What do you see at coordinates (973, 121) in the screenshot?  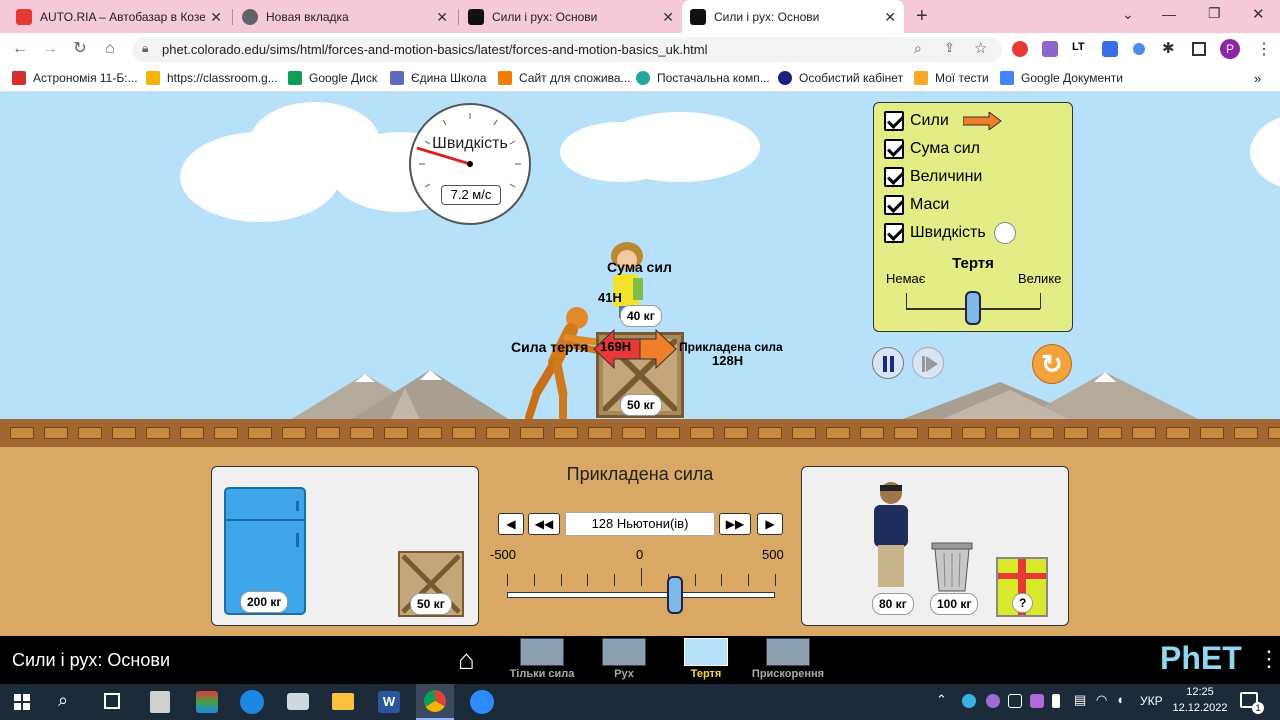 I see `forces-checkbox: Сили` at bounding box center [973, 121].